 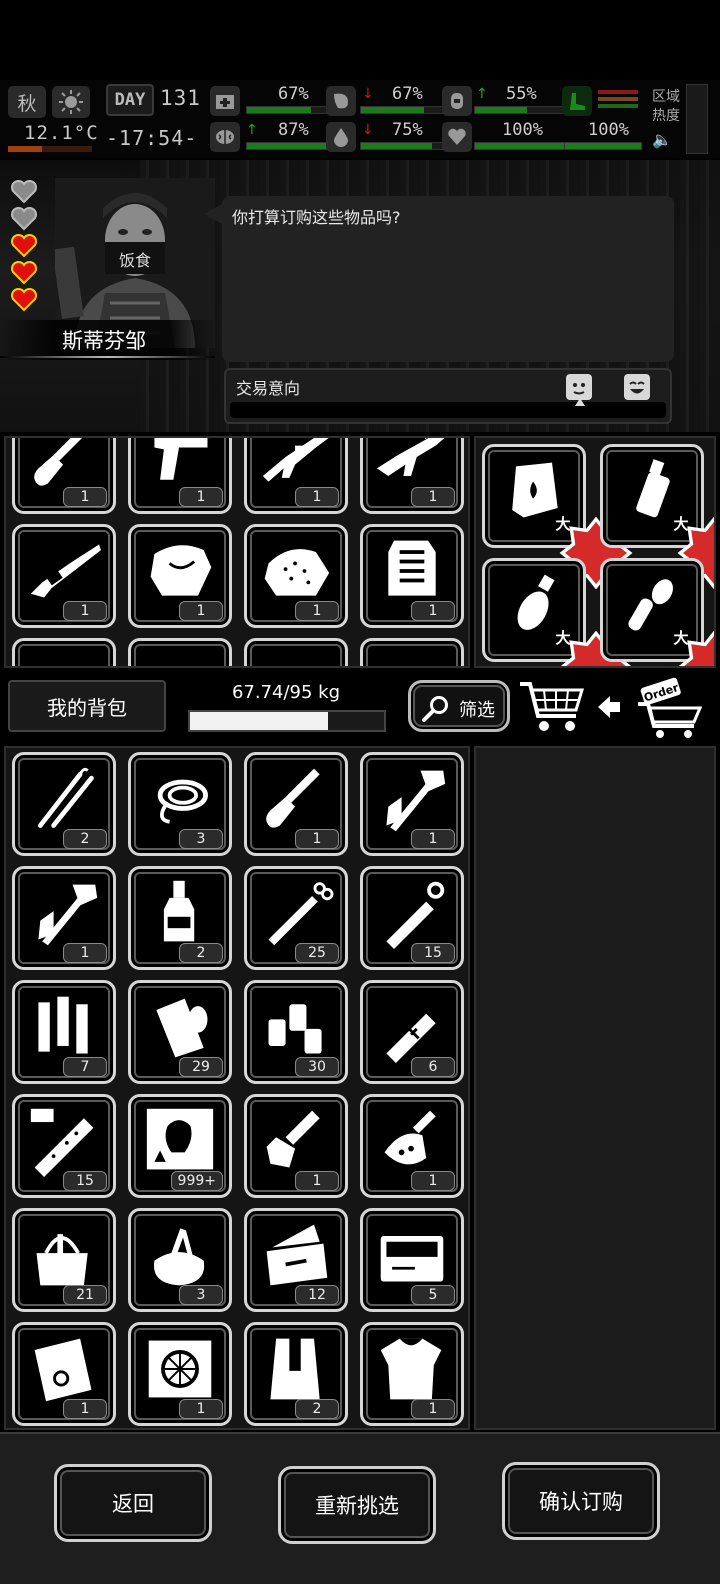 What do you see at coordinates (179, 911) in the screenshot?
I see `bottle-icon` at bounding box center [179, 911].